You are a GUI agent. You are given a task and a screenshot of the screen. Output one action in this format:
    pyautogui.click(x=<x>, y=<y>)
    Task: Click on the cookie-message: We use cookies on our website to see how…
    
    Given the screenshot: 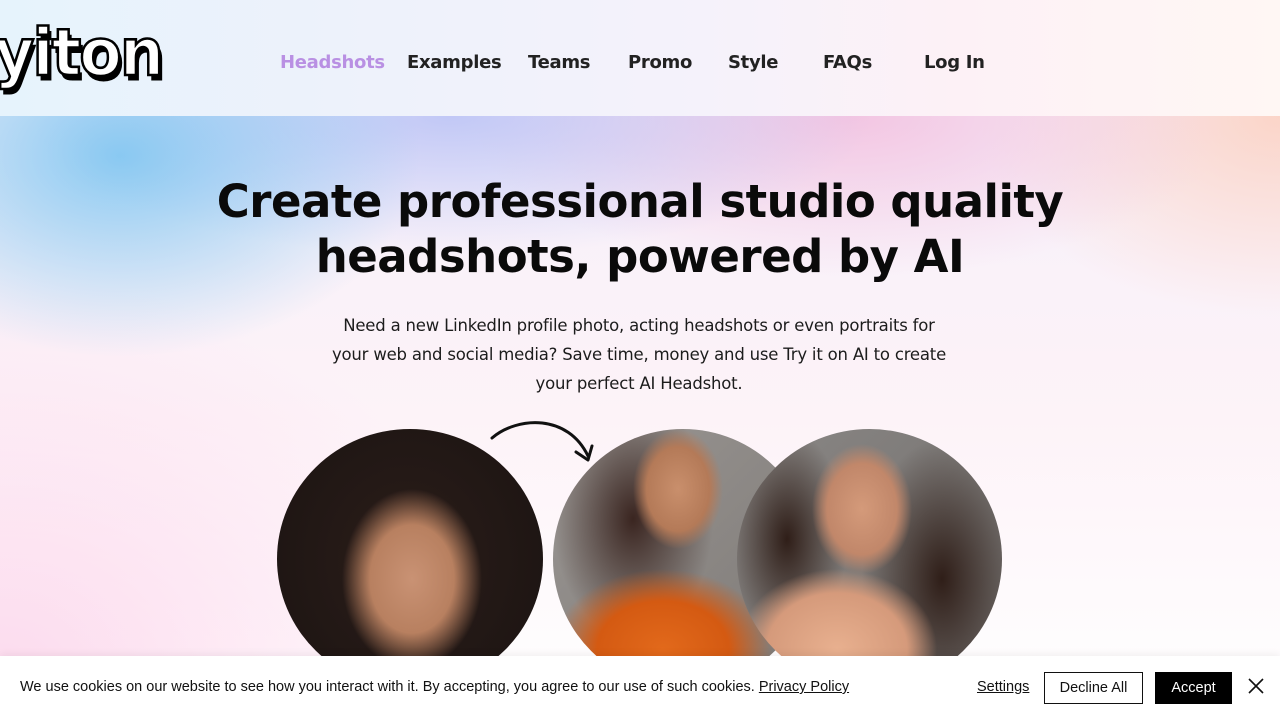 What is the action you would take?
    pyautogui.click(x=389, y=687)
    